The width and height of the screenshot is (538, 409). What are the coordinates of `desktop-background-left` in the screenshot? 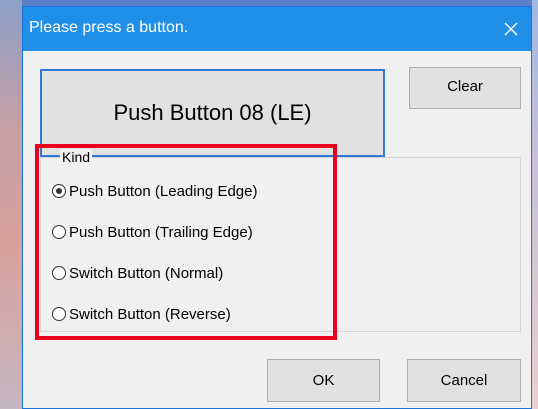 It's located at (11, 204).